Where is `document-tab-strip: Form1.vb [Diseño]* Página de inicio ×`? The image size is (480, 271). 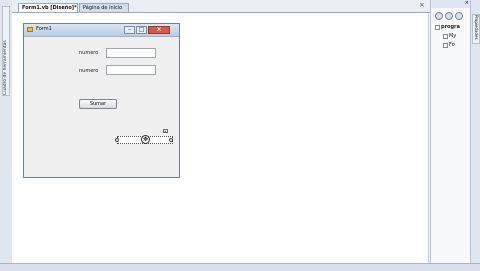 document-tab-strip: Form1.vb [Diseño]* Página de inicio × is located at coordinates (221, 6).